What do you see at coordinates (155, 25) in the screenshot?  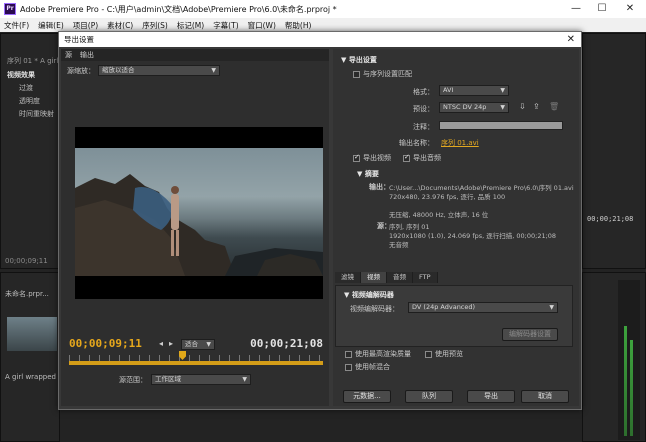 I see `menu-sequence: 序列(S)` at bounding box center [155, 25].